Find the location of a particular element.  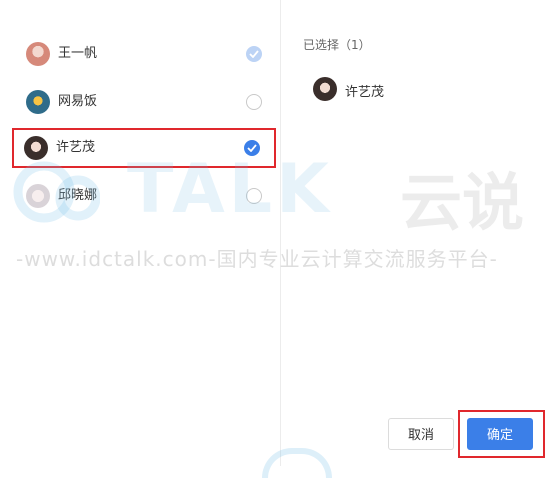

confirm-button: 确定 is located at coordinates (500, 434).